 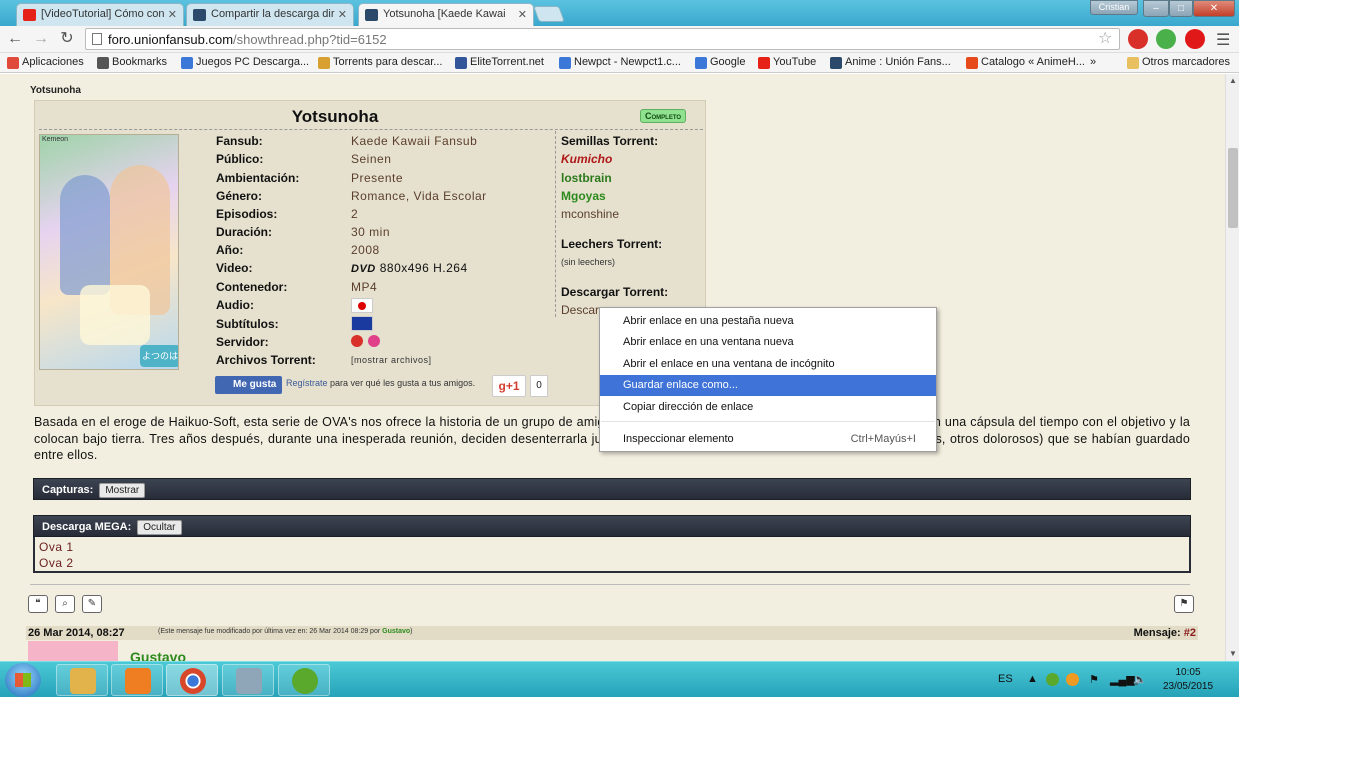 What do you see at coordinates (1181, 8) in the screenshot?
I see `maximize-button: □` at bounding box center [1181, 8].